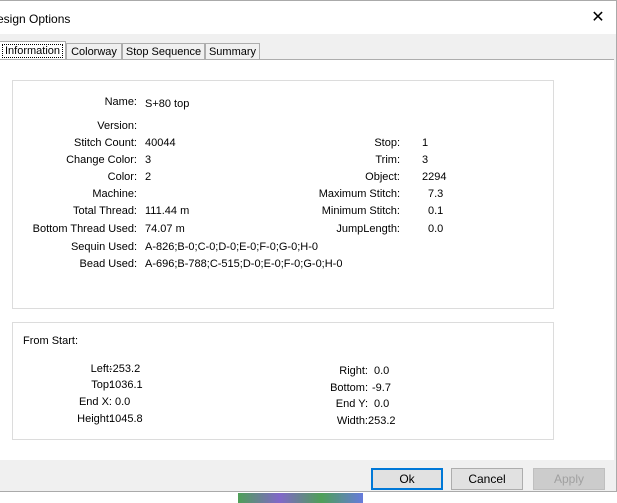  Describe the element at coordinates (148, 177) in the screenshot. I see `color-value: 2` at that location.